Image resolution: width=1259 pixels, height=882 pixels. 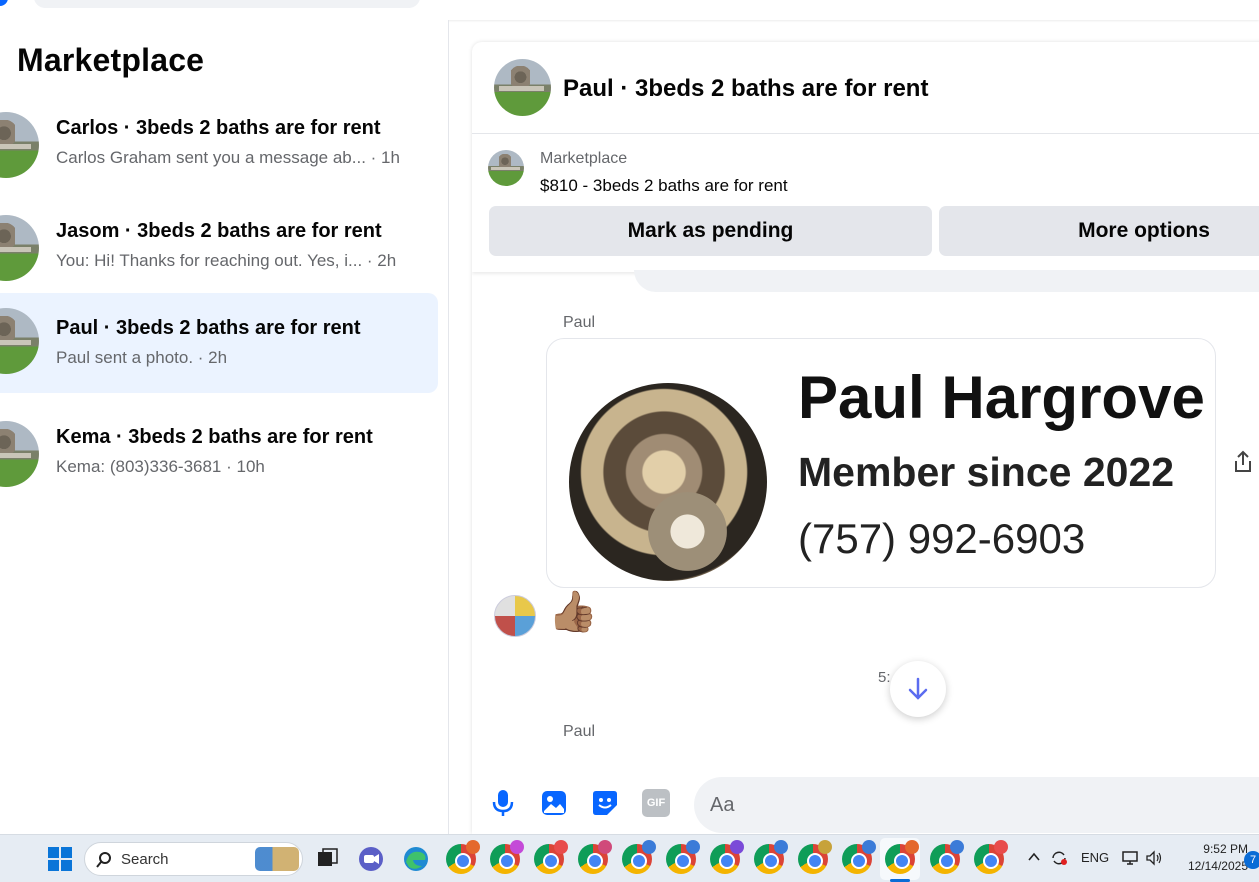 I want to click on gif-icon: GIF, so click(x=656, y=803).